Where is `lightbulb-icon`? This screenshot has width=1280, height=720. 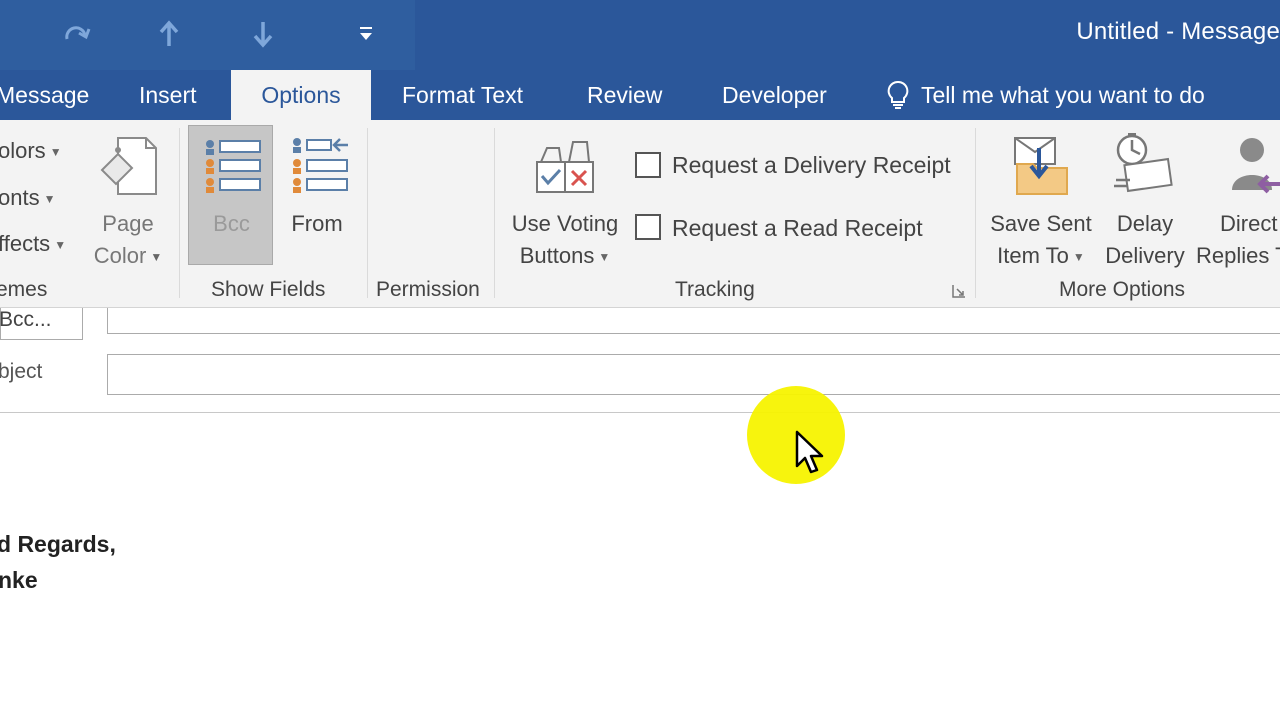 lightbulb-icon is located at coordinates (898, 94).